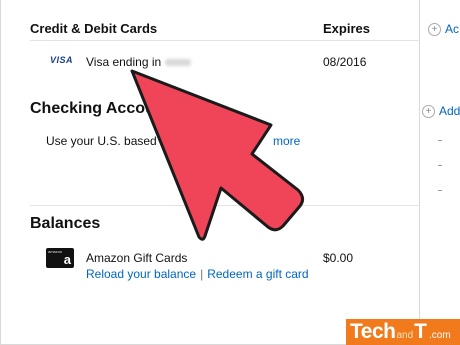 The image size is (460, 345). I want to click on checking-heading: Checking Accou, so click(92, 108).